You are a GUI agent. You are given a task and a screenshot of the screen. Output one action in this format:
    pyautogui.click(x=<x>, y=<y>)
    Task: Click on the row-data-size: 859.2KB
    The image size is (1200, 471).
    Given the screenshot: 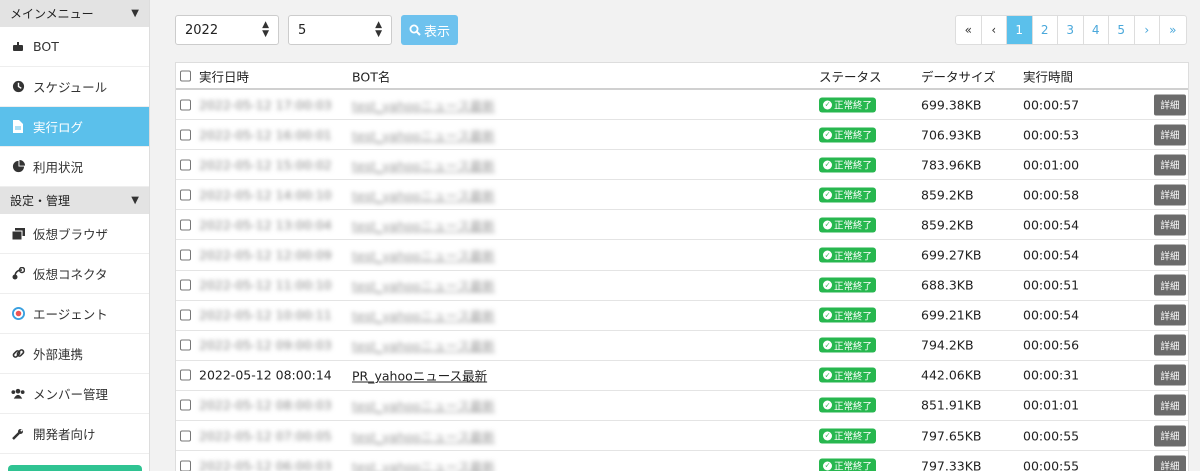 What is the action you would take?
    pyautogui.click(x=947, y=225)
    